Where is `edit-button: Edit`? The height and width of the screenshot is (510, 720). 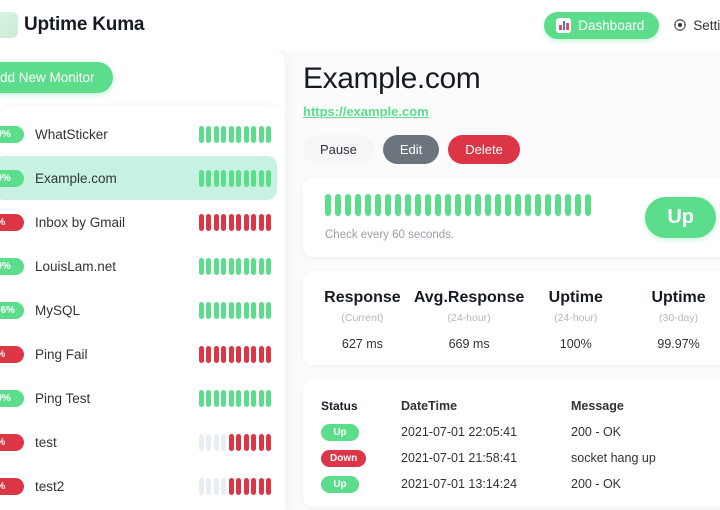 edit-button: Edit is located at coordinates (411, 149).